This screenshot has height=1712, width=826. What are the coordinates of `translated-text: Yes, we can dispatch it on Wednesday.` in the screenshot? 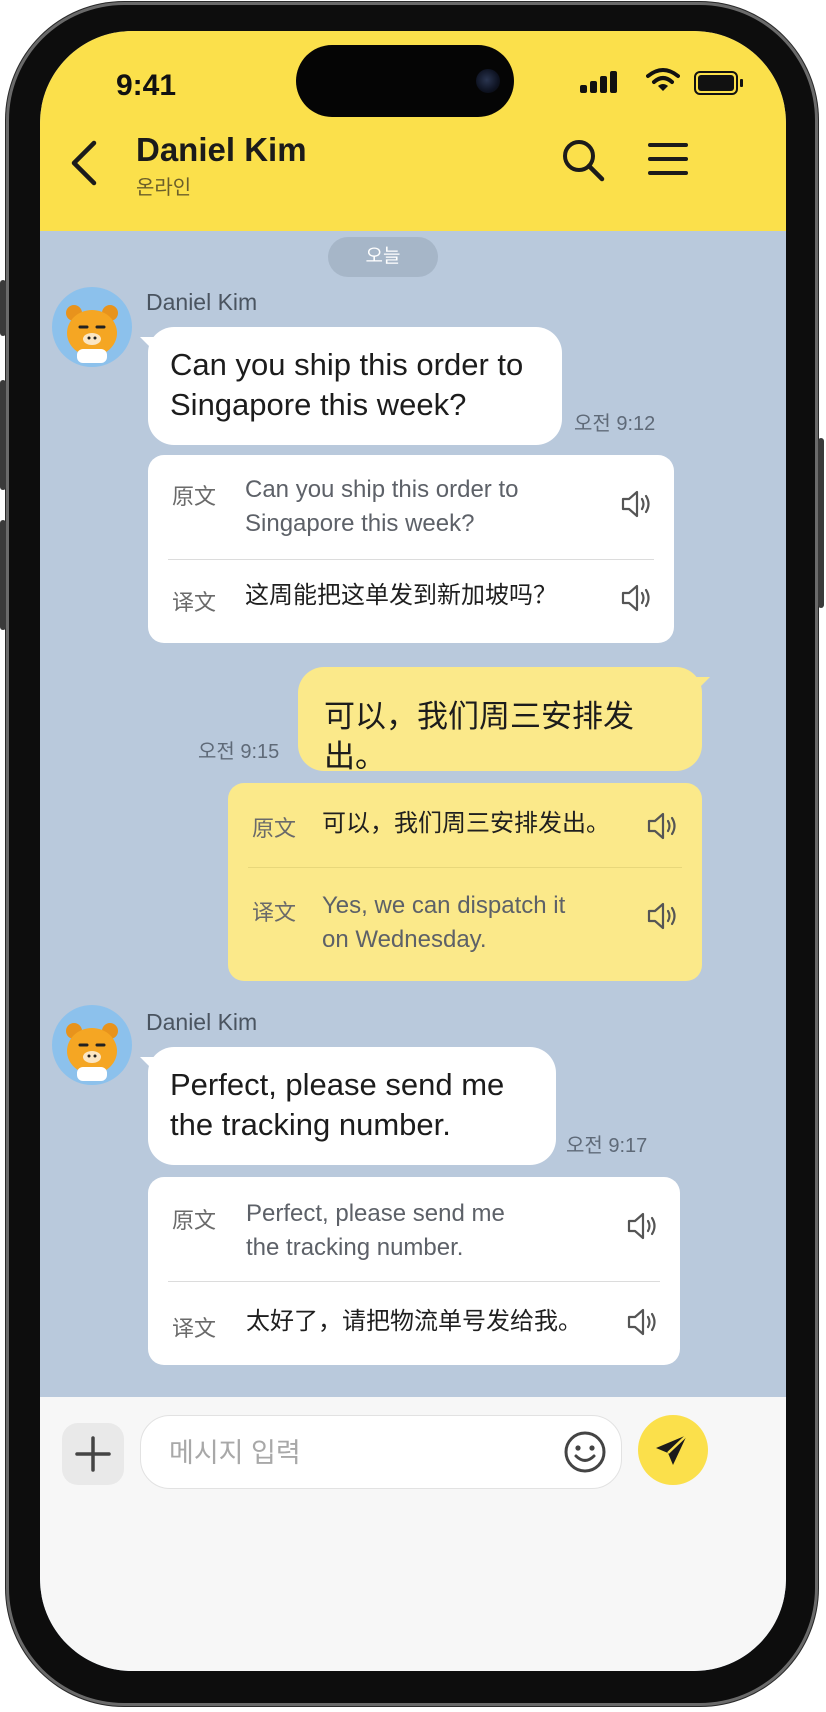 It's located at (443, 923).